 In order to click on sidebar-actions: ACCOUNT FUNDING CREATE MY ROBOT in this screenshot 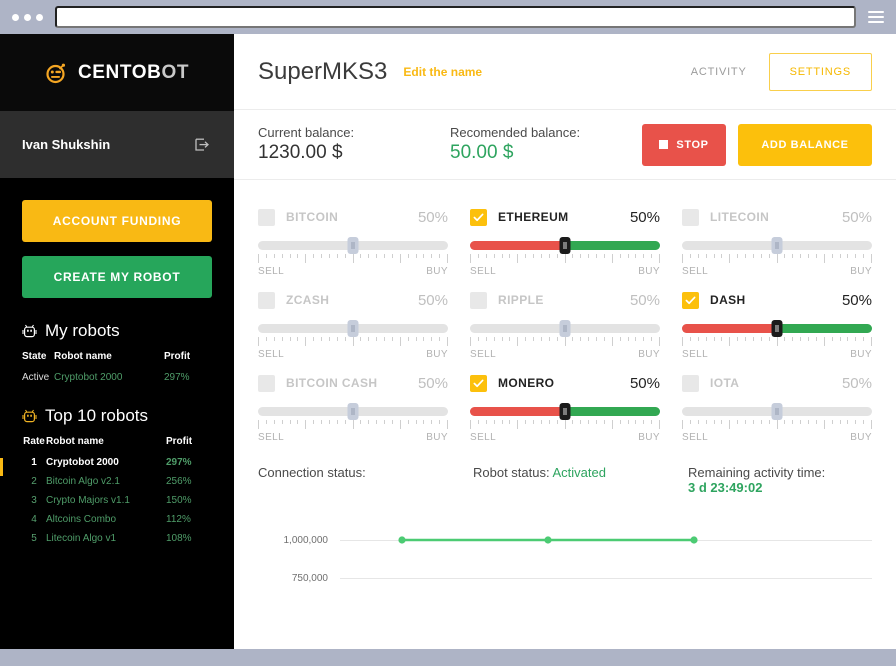, I will do `click(117, 240)`.